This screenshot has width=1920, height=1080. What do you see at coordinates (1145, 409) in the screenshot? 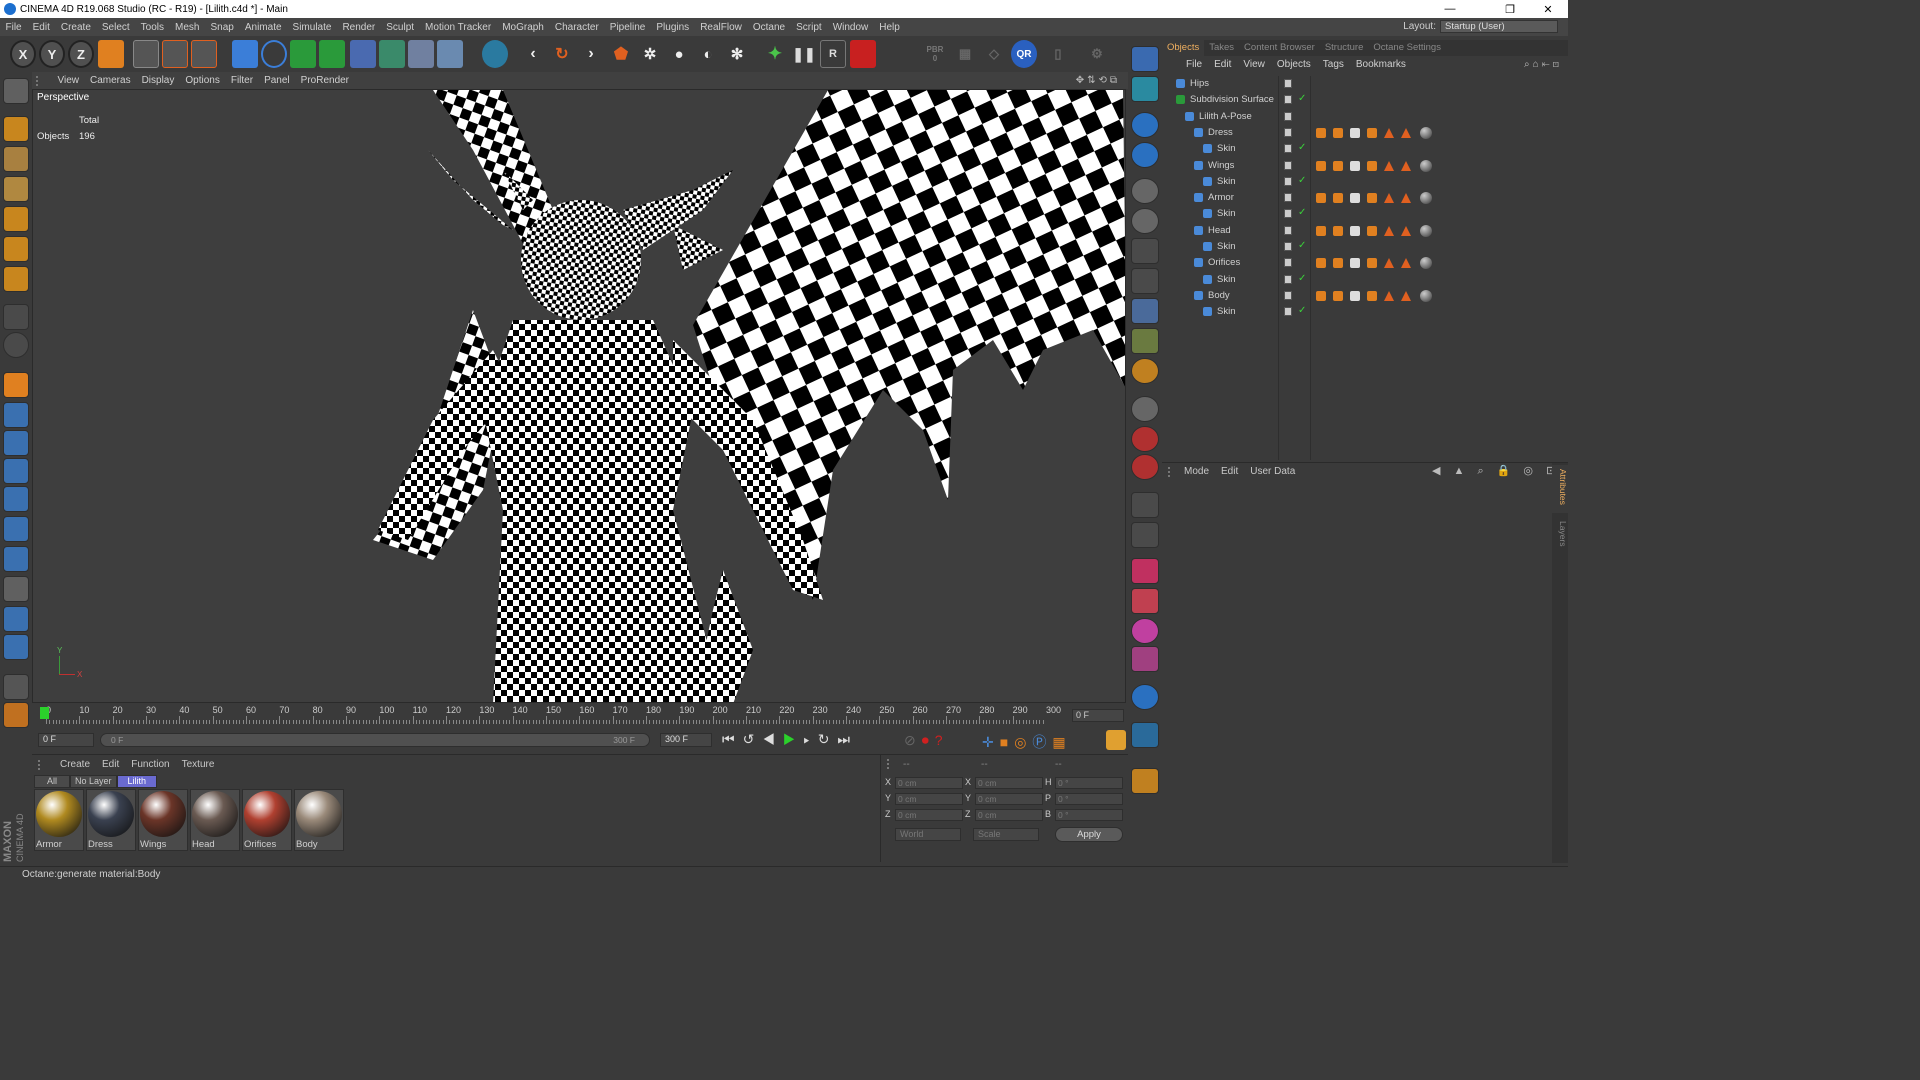
I see `sphere-white-icon` at bounding box center [1145, 409].